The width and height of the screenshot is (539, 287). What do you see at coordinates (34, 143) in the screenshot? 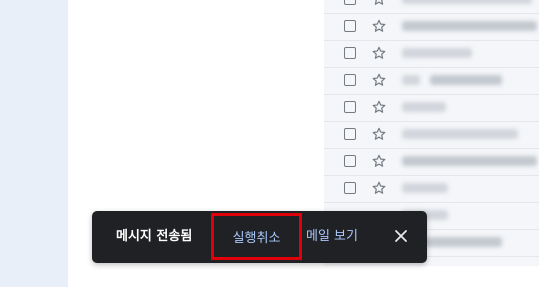
I see `left-navigation-rail` at bounding box center [34, 143].